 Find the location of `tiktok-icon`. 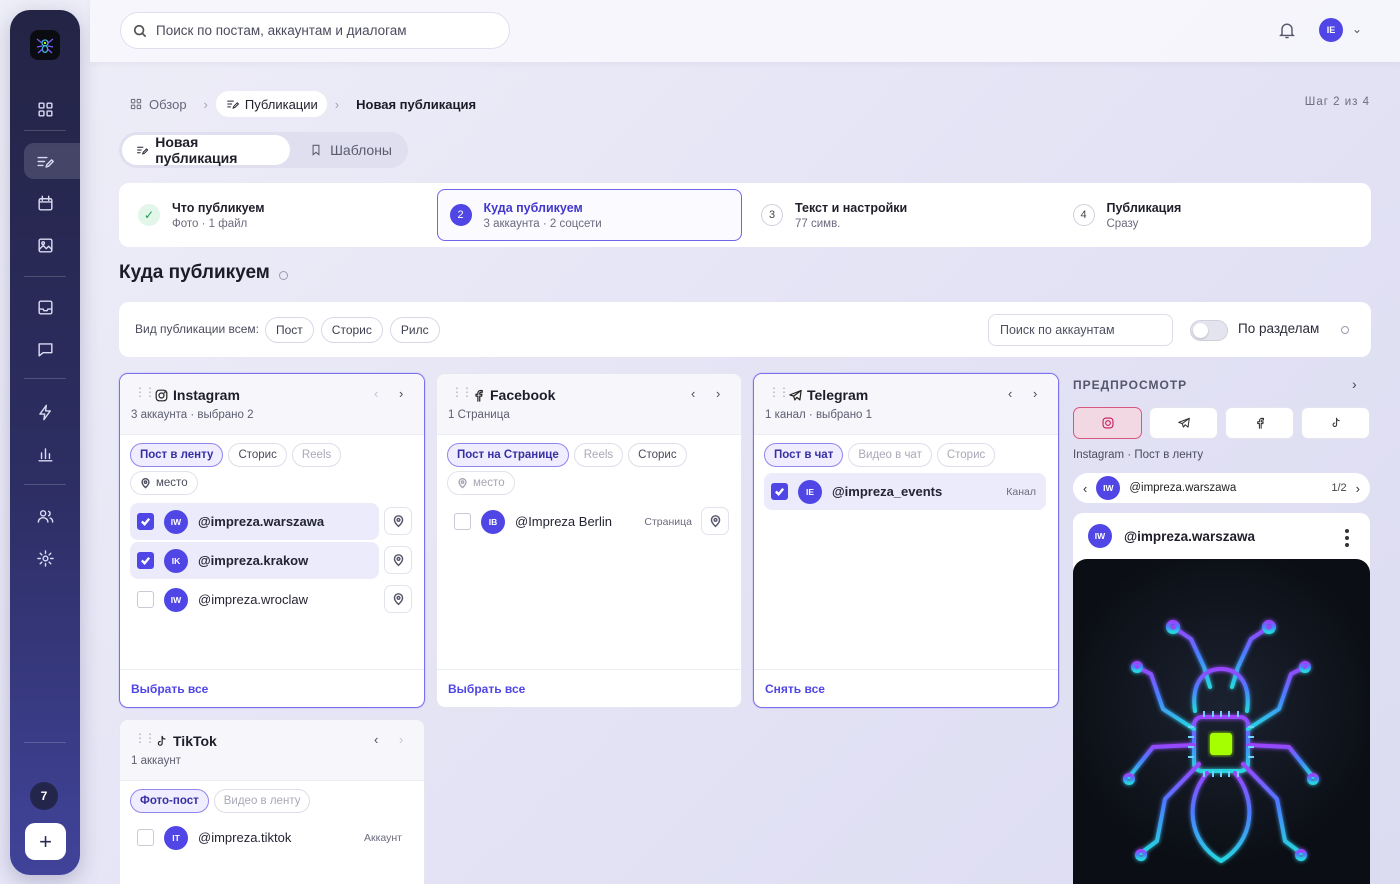

tiktok-icon is located at coordinates (1336, 422).